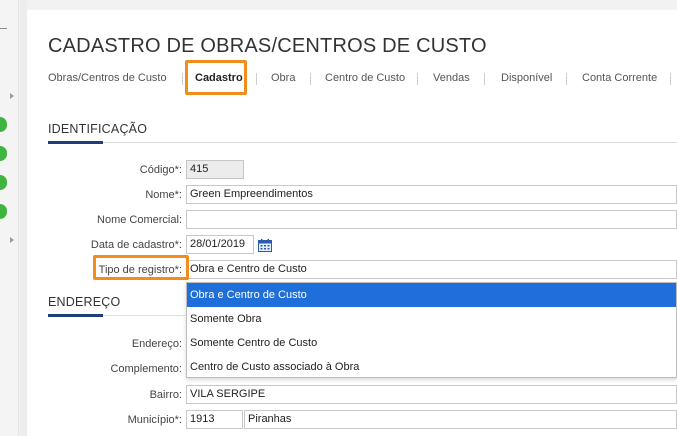 This screenshot has width=677, height=436. What do you see at coordinates (526, 78) in the screenshot?
I see `tab-disponivel: Disponível` at bounding box center [526, 78].